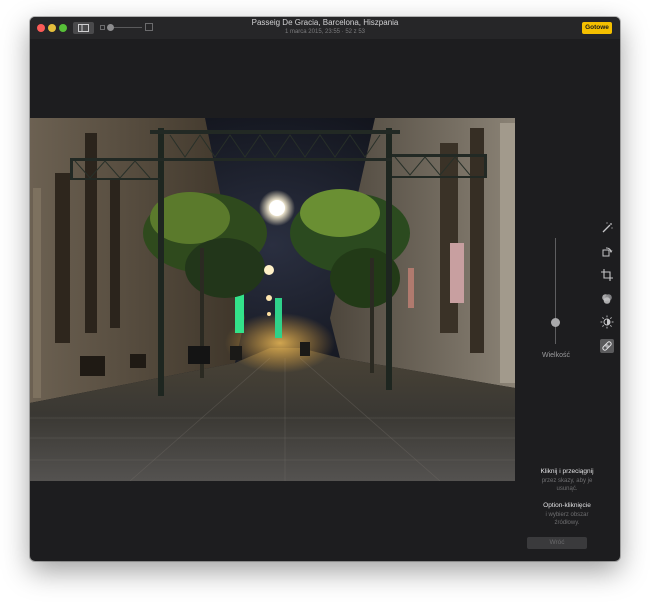 This screenshot has width=650, height=604. What do you see at coordinates (41, 28) in the screenshot?
I see `close-window-button` at bounding box center [41, 28].